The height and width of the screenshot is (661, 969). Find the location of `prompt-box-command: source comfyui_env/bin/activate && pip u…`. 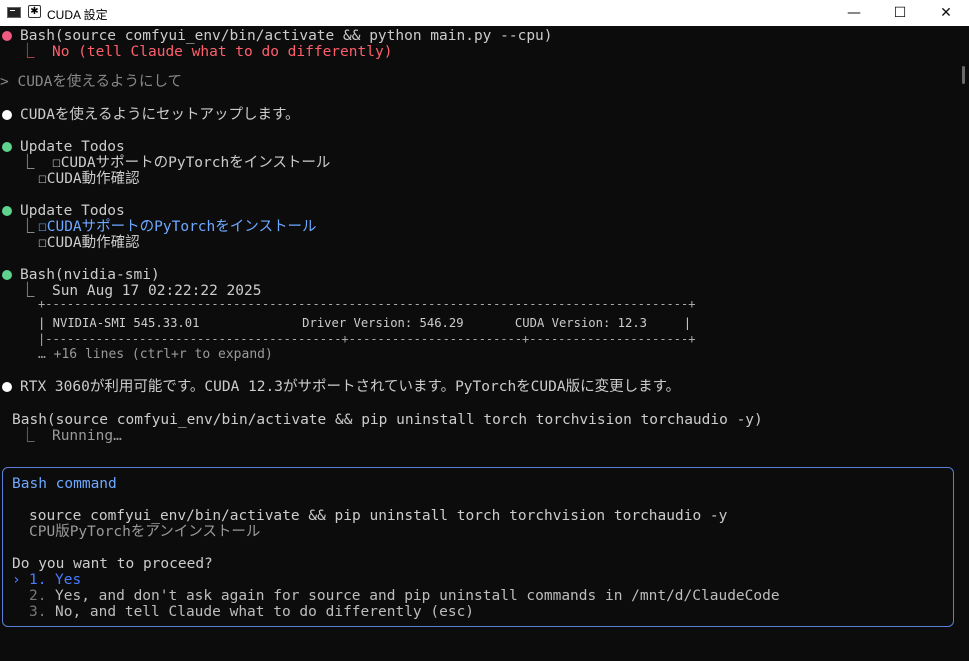

prompt-box-command: source comfyui_env/bin/activate && pip u… is located at coordinates (378, 516).